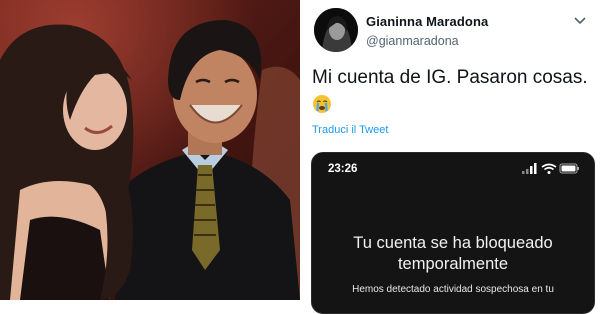  I want to click on phone-time: 23:26, so click(343, 169).